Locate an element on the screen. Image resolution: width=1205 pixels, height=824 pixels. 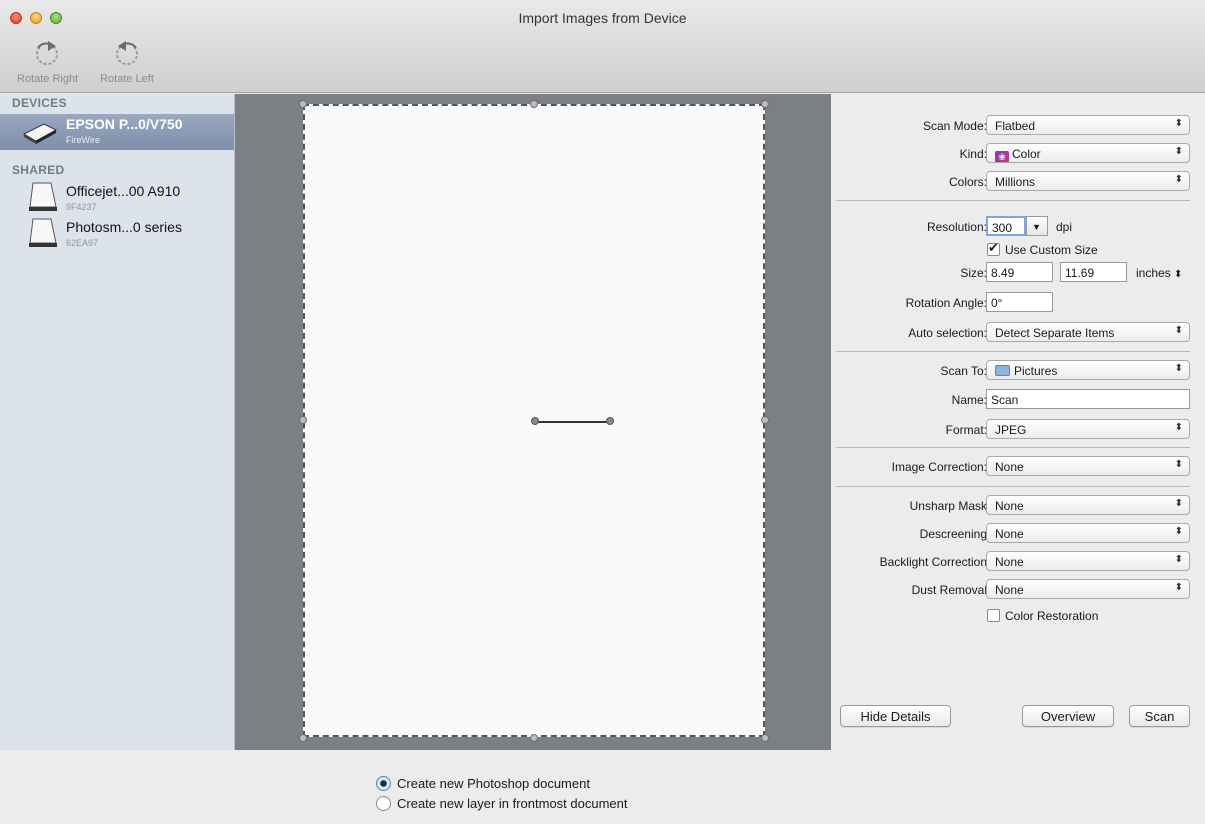
resize-handle-top-left is located at coordinates (303, 104).